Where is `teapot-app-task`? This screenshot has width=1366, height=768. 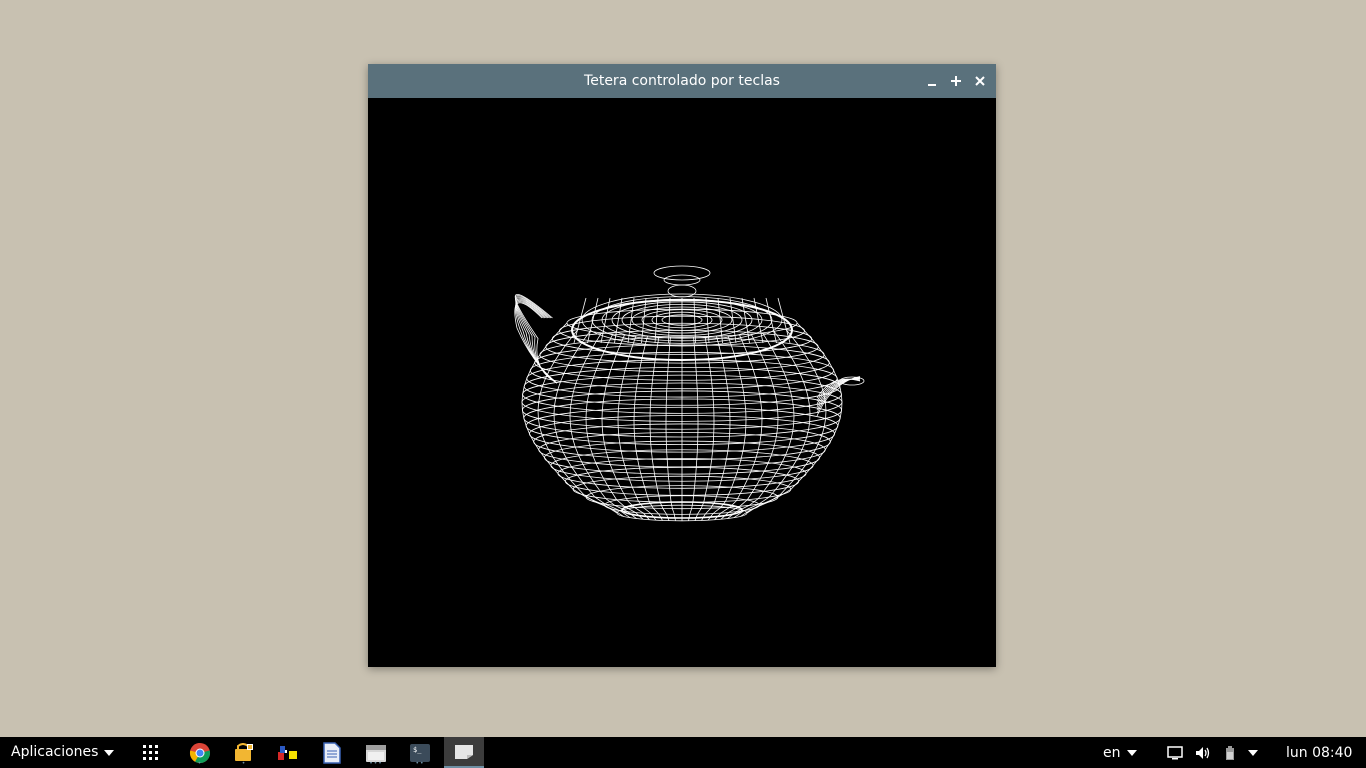
teapot-app-task is located at coordinates (464, 752).